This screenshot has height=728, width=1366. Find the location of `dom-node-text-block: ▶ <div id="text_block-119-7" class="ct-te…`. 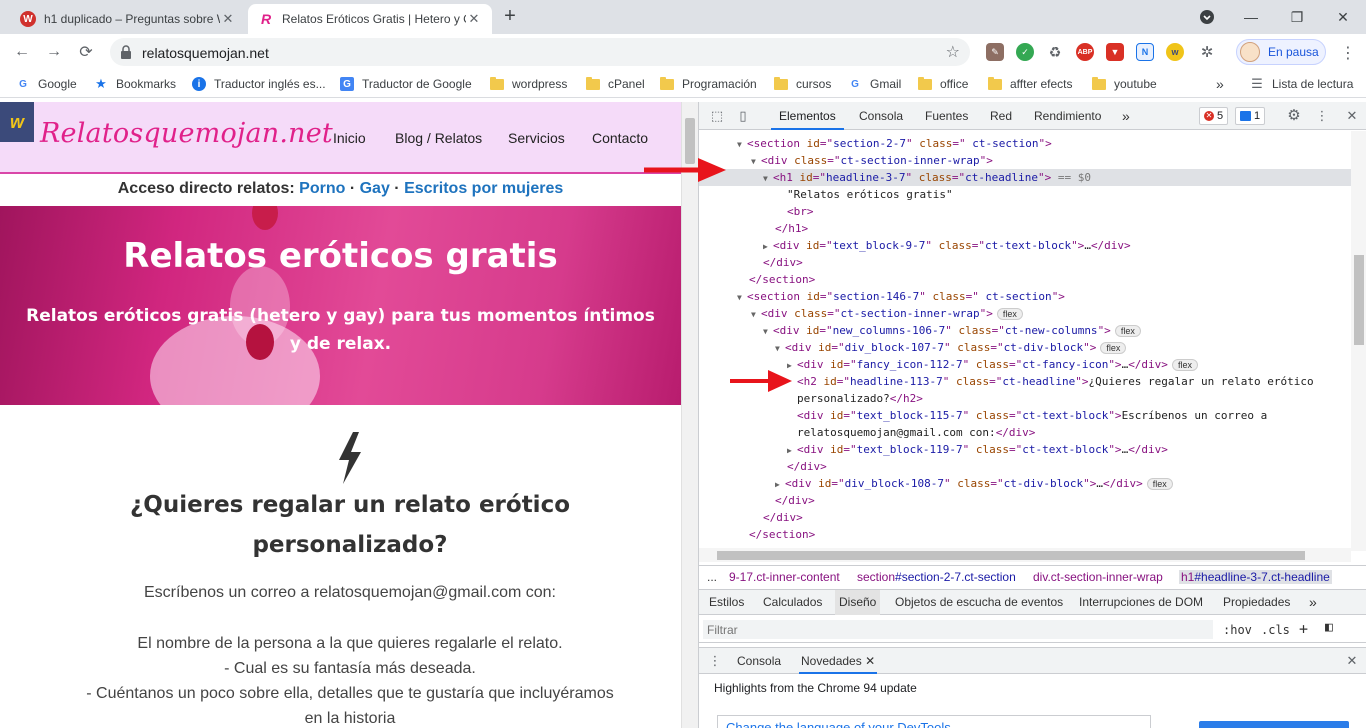

dom-node-text-block: ▶ <div id="text_block-119-7" class="ct-te… is located at coordinates (1025, 449).